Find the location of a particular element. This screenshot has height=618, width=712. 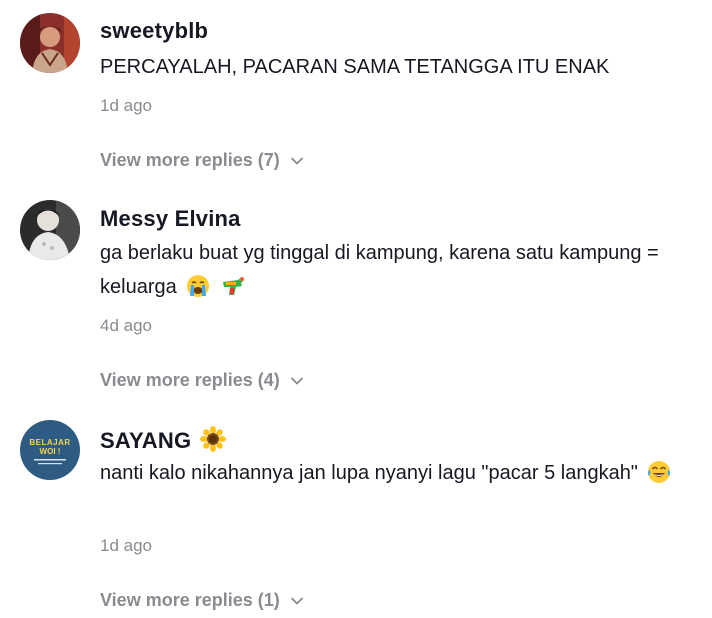

comment-time: 4d ago is located at coordinates (126, 325).